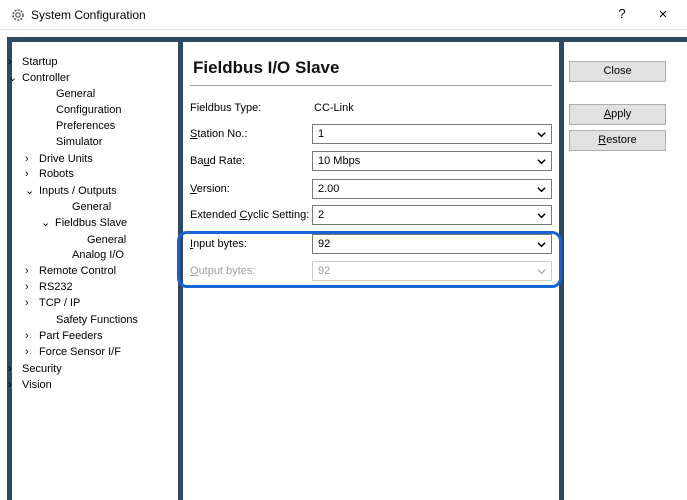 The width and height of the screenshot is (687, 500). I want to click on tree-item-robots: › Robots, so click(49, 174).